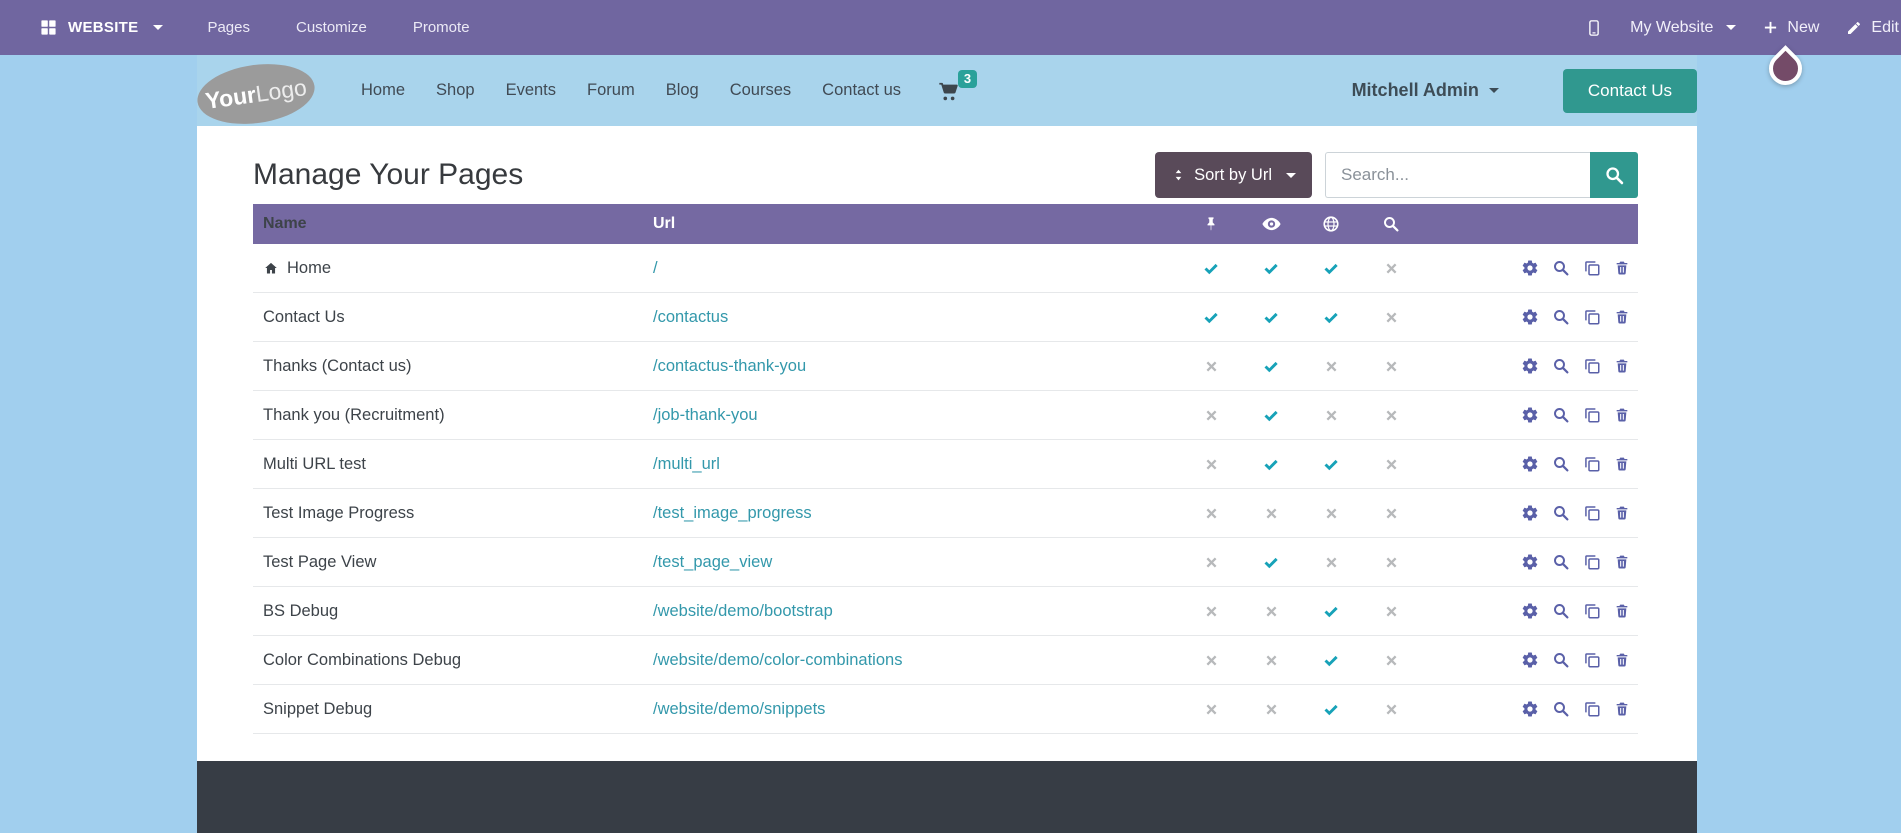 This screenshot has height=833, width=1901. Describe the element at coordinates (1457, 175) in the screenshot. I see `search-input` at that location.